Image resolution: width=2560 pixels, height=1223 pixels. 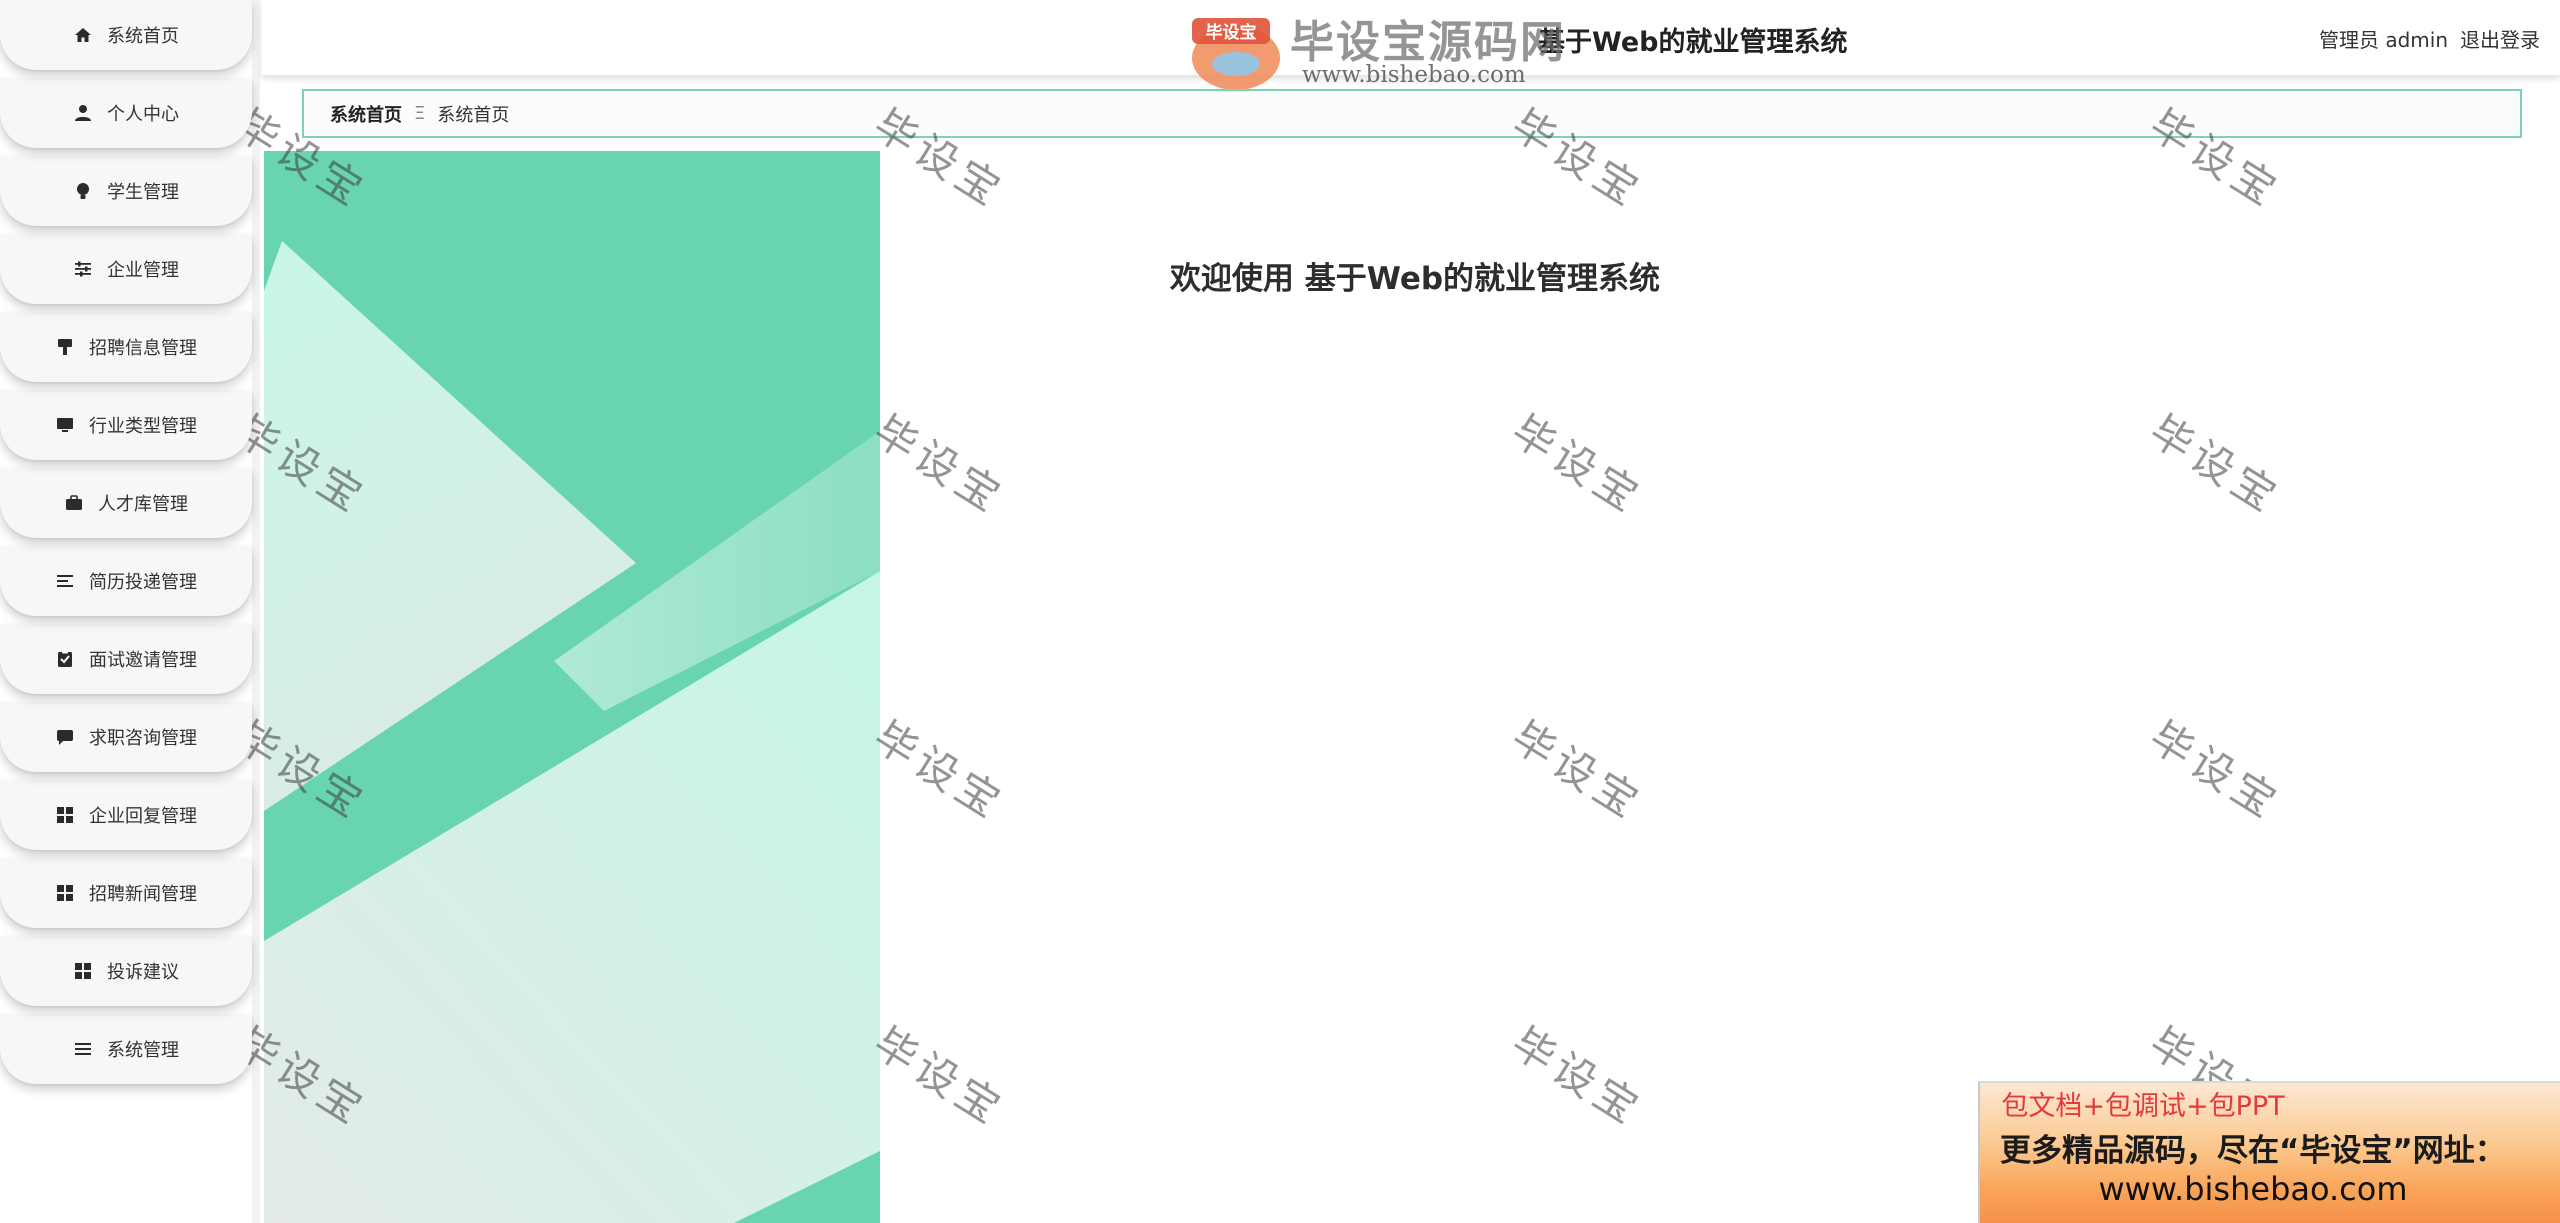 What do you see at coordinates (2383, 40) in the screenshot?
I see `admin-username: 管理员 admin` at bounding box center [2383, 40].